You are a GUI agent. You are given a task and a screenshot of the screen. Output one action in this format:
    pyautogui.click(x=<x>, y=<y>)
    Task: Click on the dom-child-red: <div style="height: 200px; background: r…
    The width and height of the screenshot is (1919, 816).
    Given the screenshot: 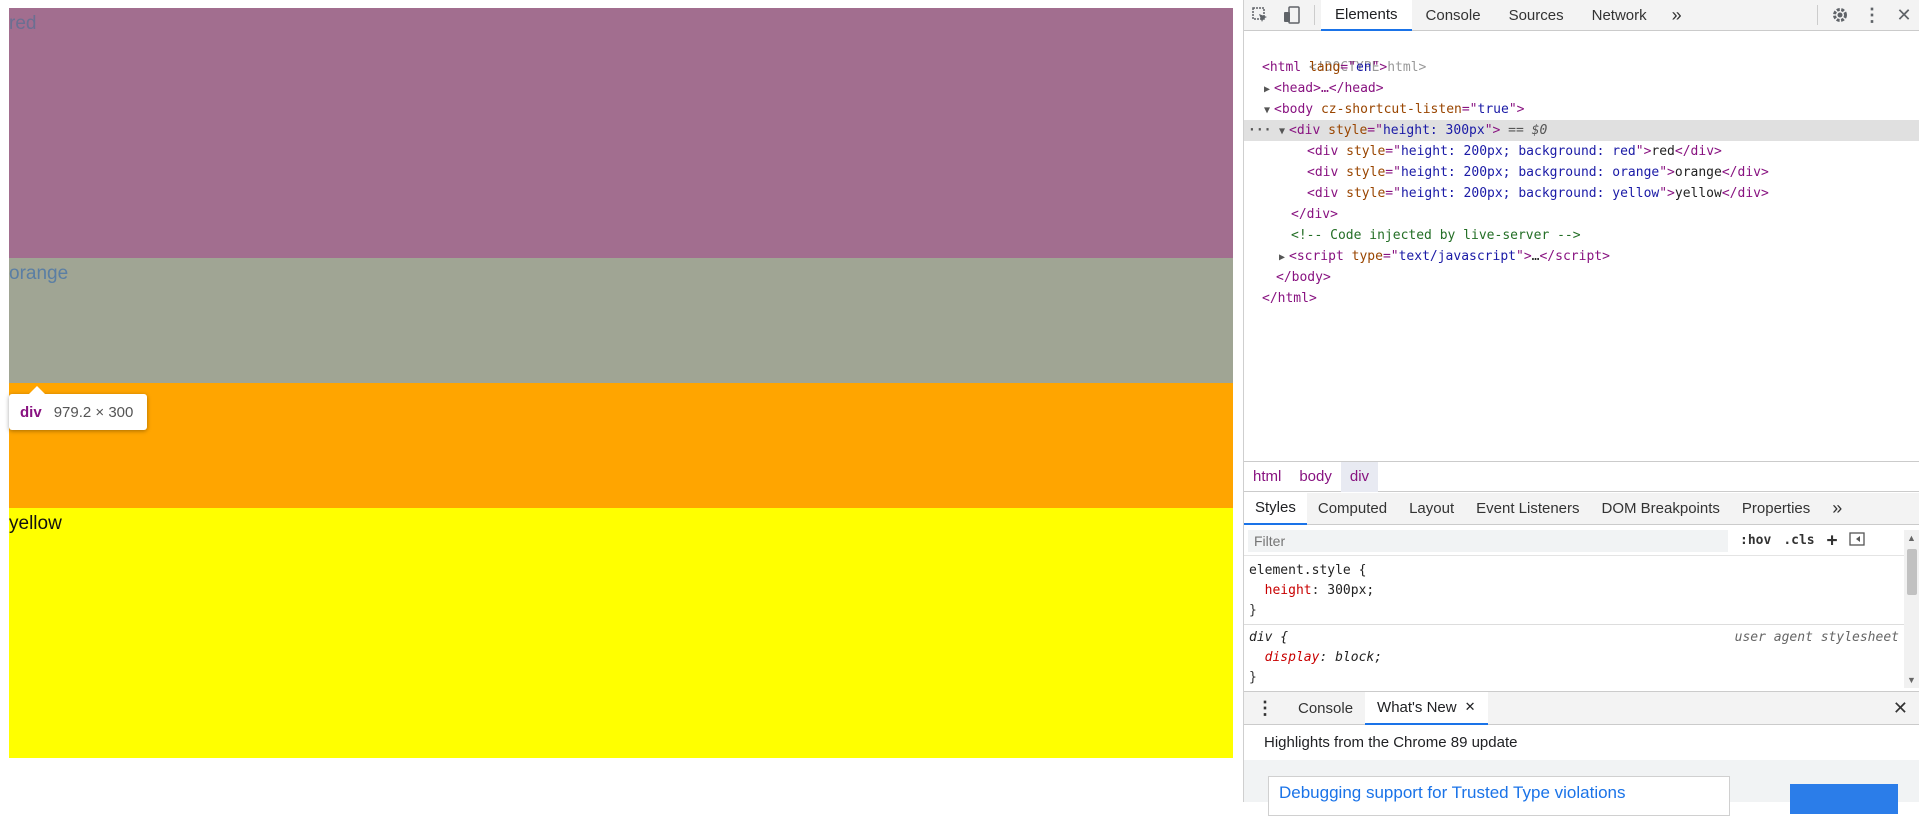 What is the action you would take?
    pyautogui.click(x=1581, y=151)
    